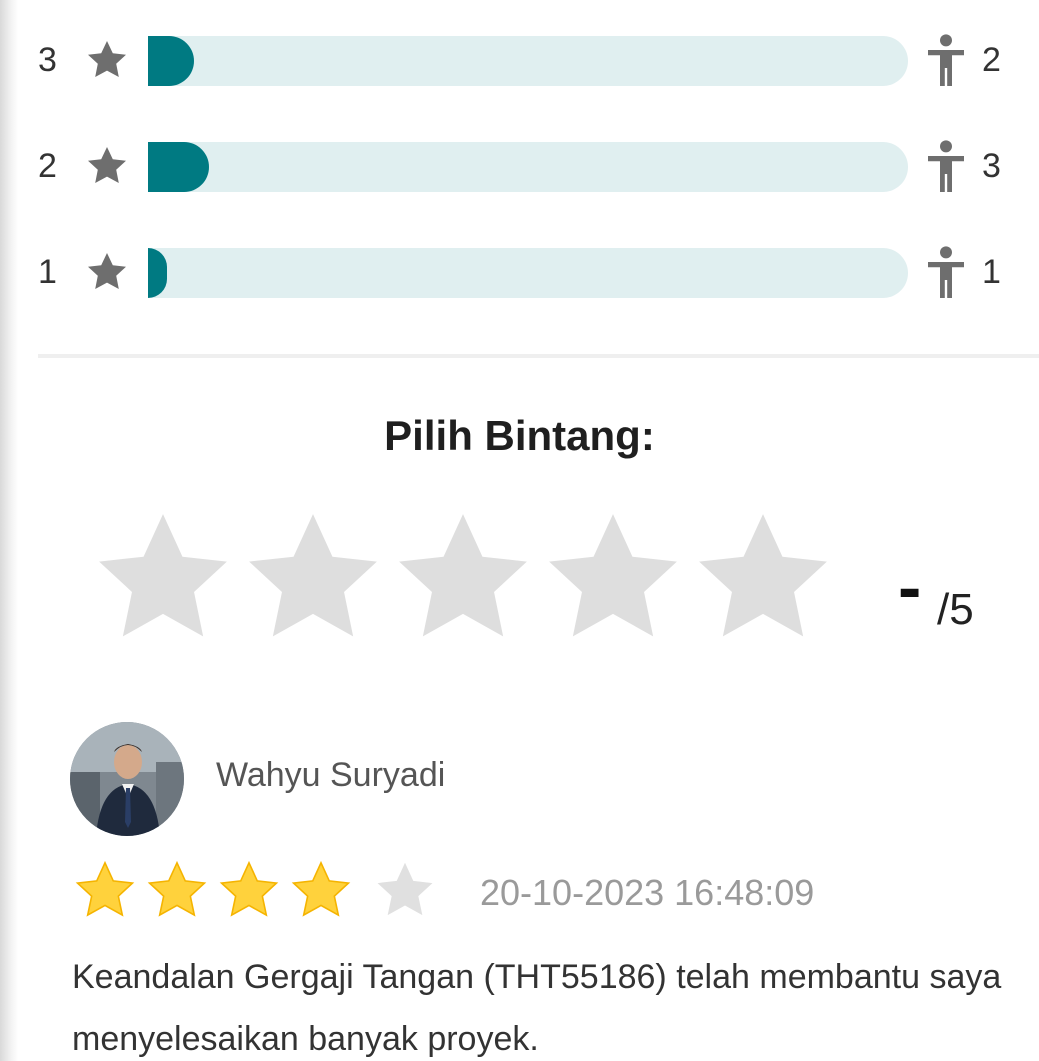 The width and height of the screenshot is (1039, 1061). Describe the element at coordinates (331, 775) in the screenshot. I see `reviewer-name: Wahyu Suryadi` at that location.